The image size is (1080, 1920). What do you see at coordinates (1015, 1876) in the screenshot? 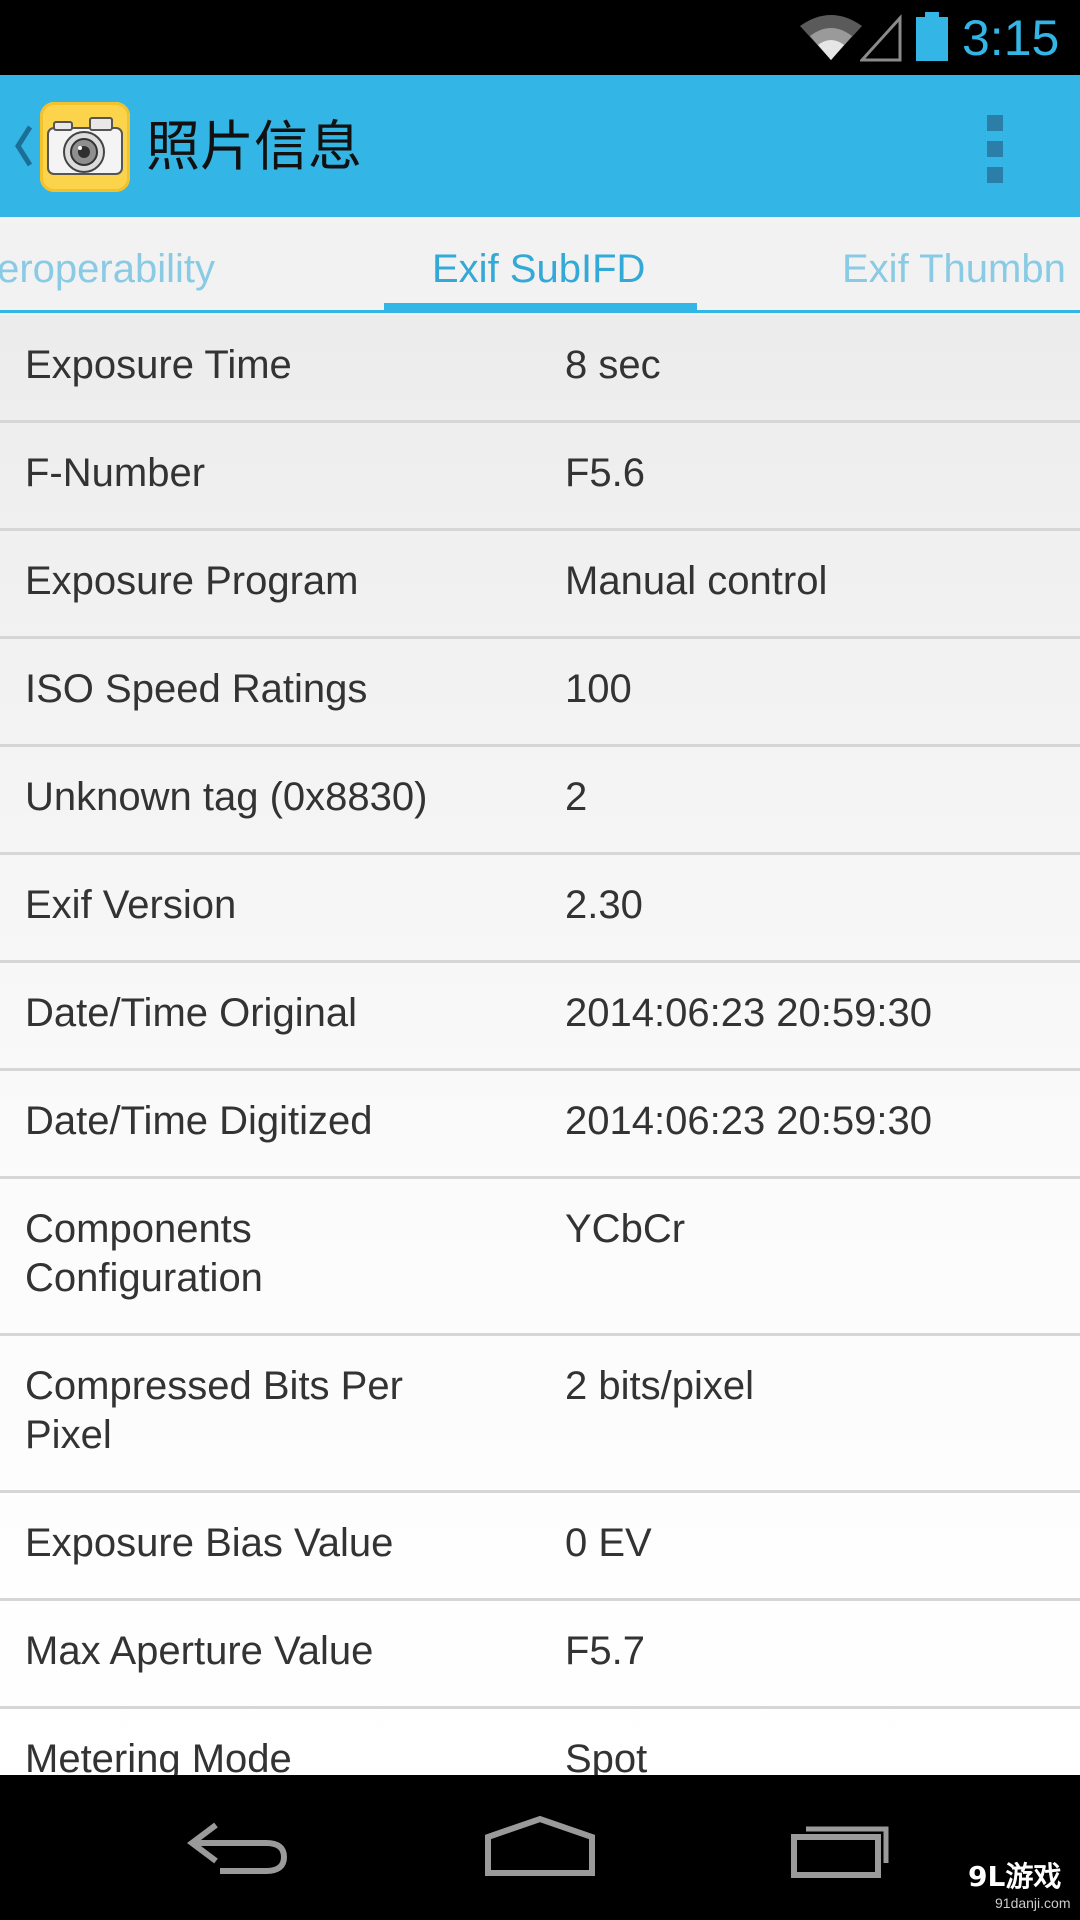
I see `watermark-logo: 9L游戏` at bounding box center [1015, 1876].